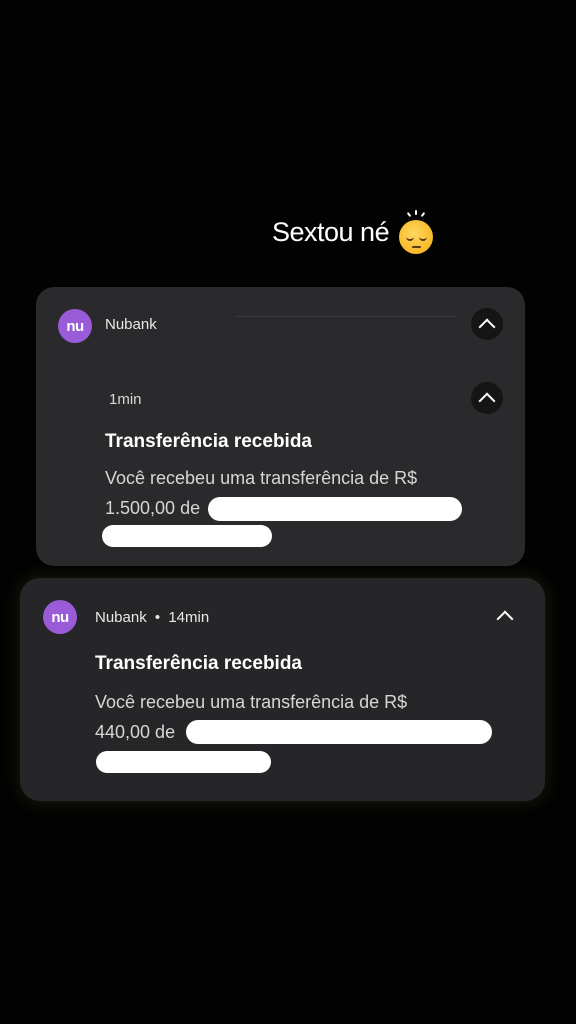 The width and height of the screenshot is (576, 1024). Describe the element at coordinates (135, 732) in the screenshot. I see `notification-body-amount: 440,00 de` at that location.